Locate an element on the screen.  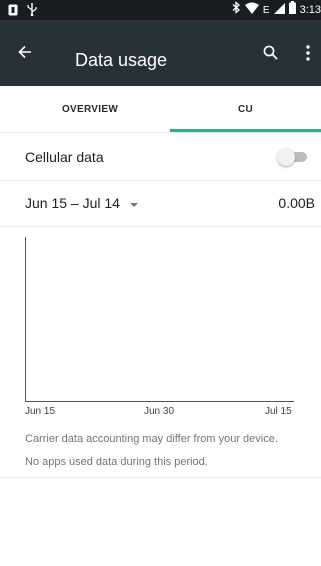
billing-cycle-row: Jun 15 – Jul 14 0.00B is located at coordinates (160, 204).